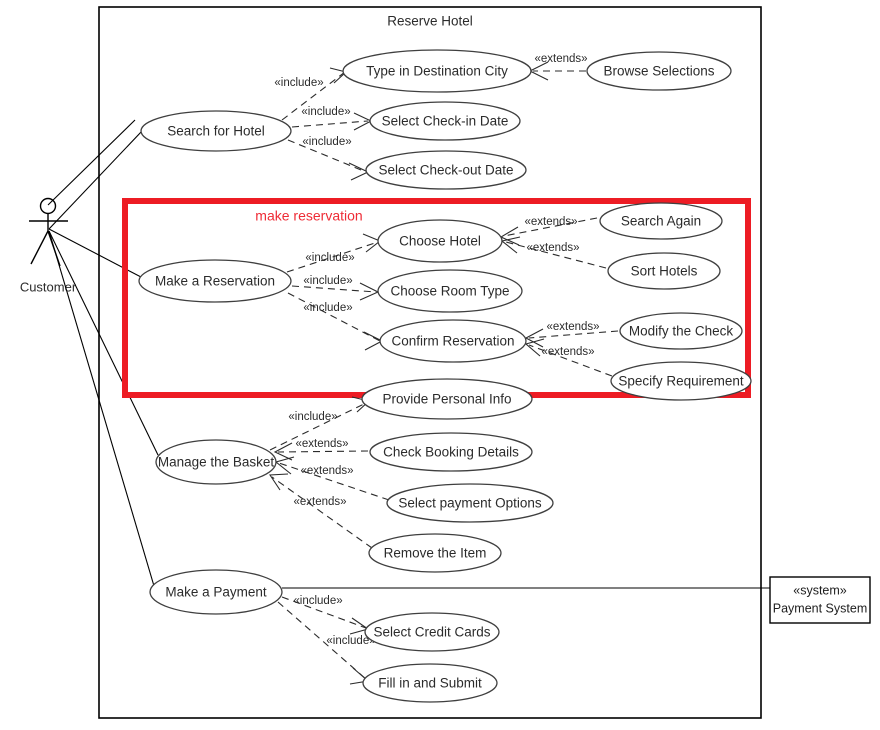  What do you see at coordinates (317, 601) in the screenshot?
I see `relationship-label-include-make_payment-credit_cards: «include»` at bounding box center [317, 601].